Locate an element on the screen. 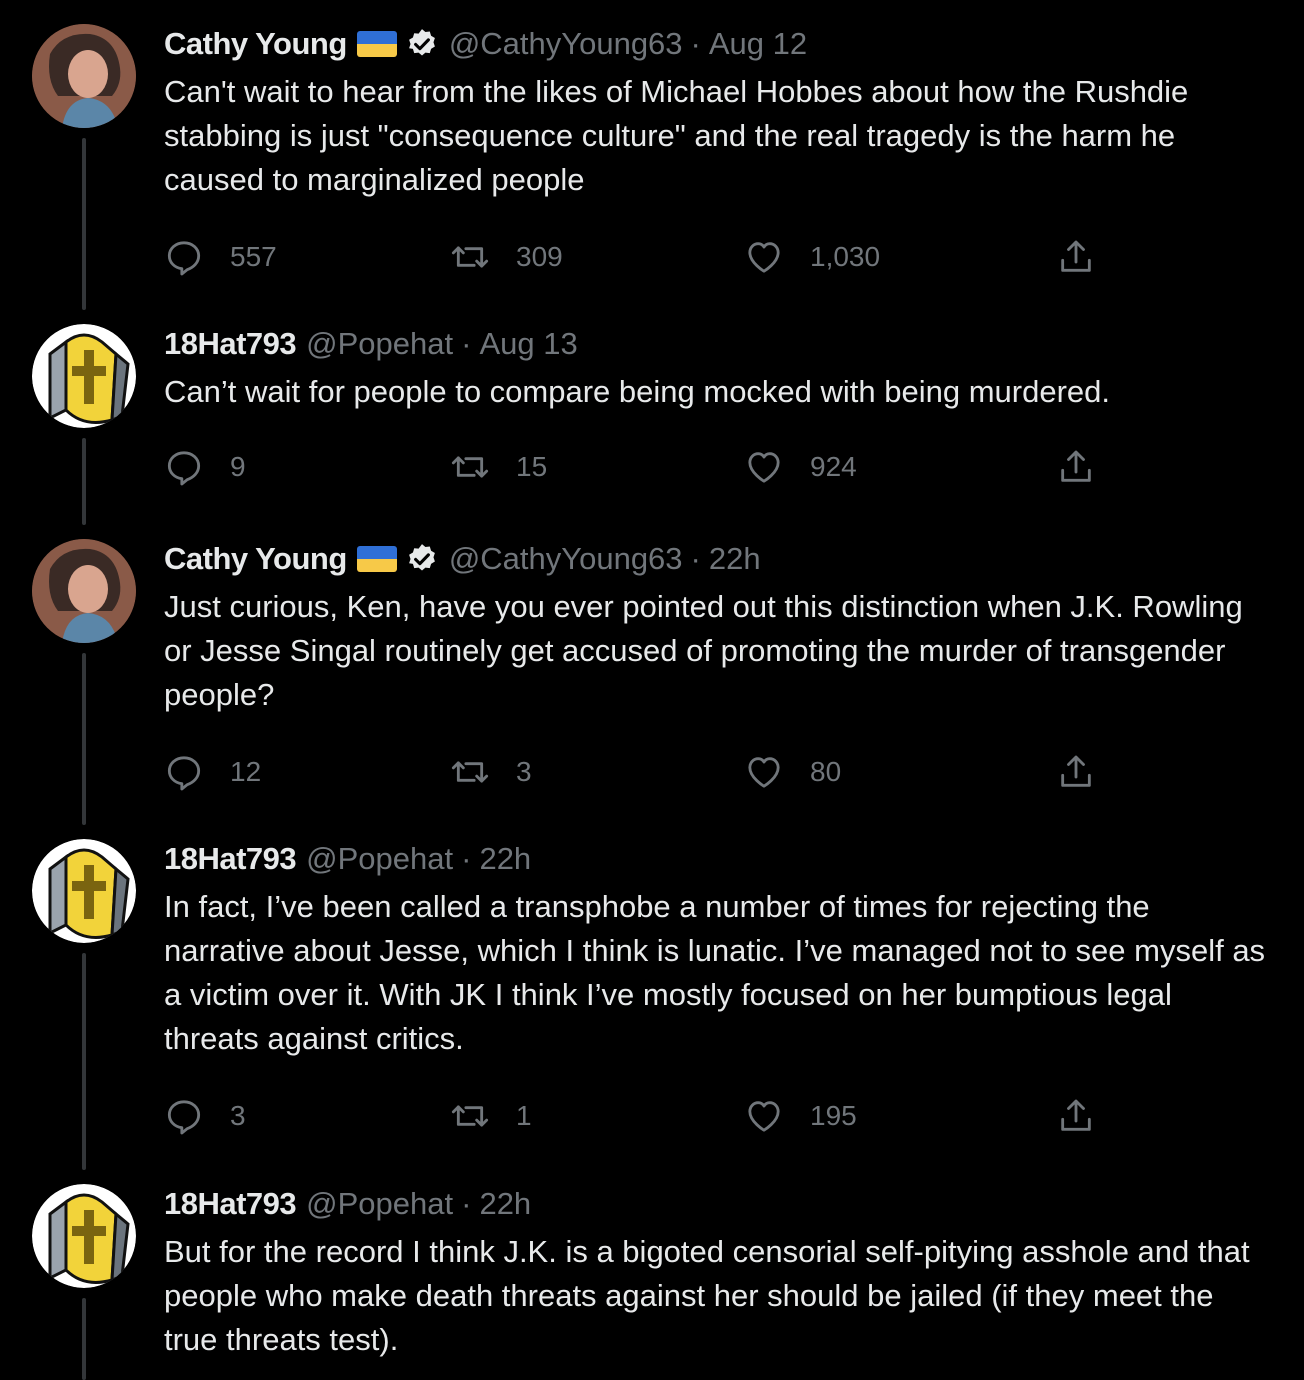 This screenshot has width=1304, height=1380. reply-count: 12 is located at coordinates (246, 771).